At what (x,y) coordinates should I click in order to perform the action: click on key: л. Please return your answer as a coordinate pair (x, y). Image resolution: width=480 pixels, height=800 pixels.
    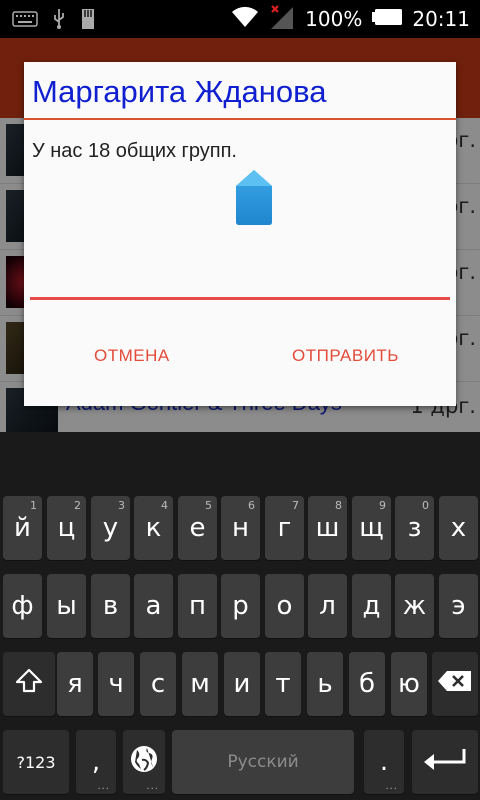
    Looking at the image, I should click on (327, 606).